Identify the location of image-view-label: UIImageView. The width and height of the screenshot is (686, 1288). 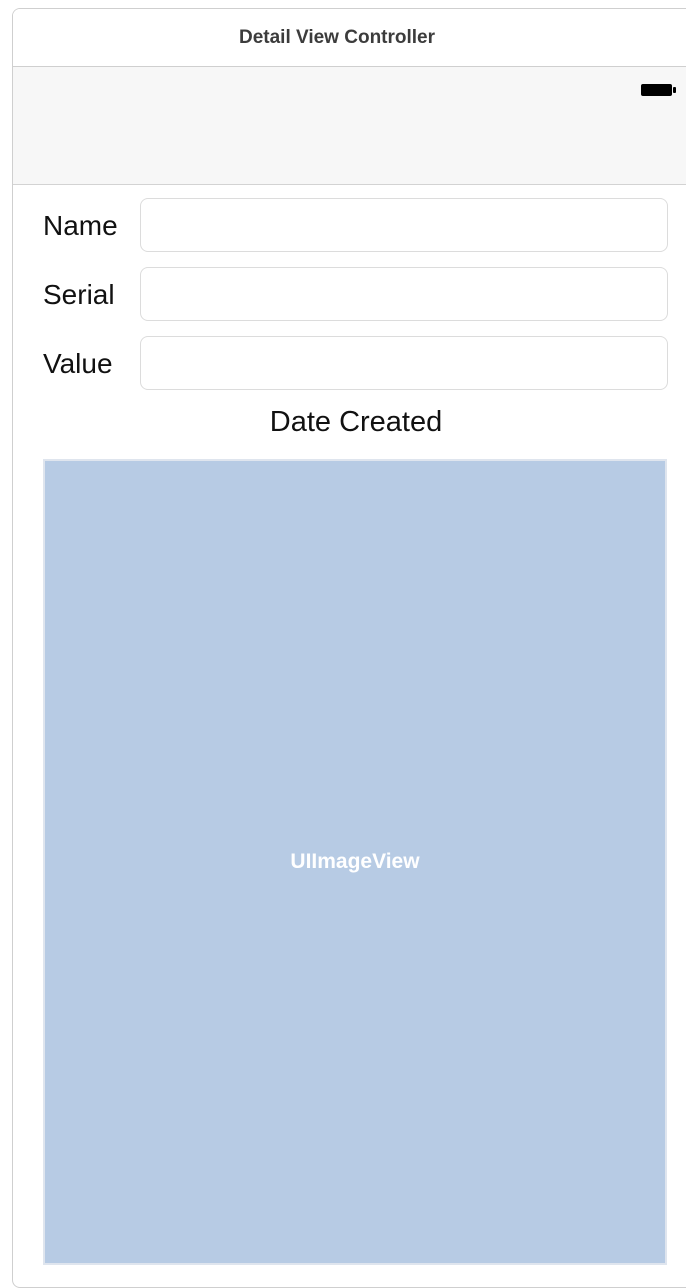
(355, 861).